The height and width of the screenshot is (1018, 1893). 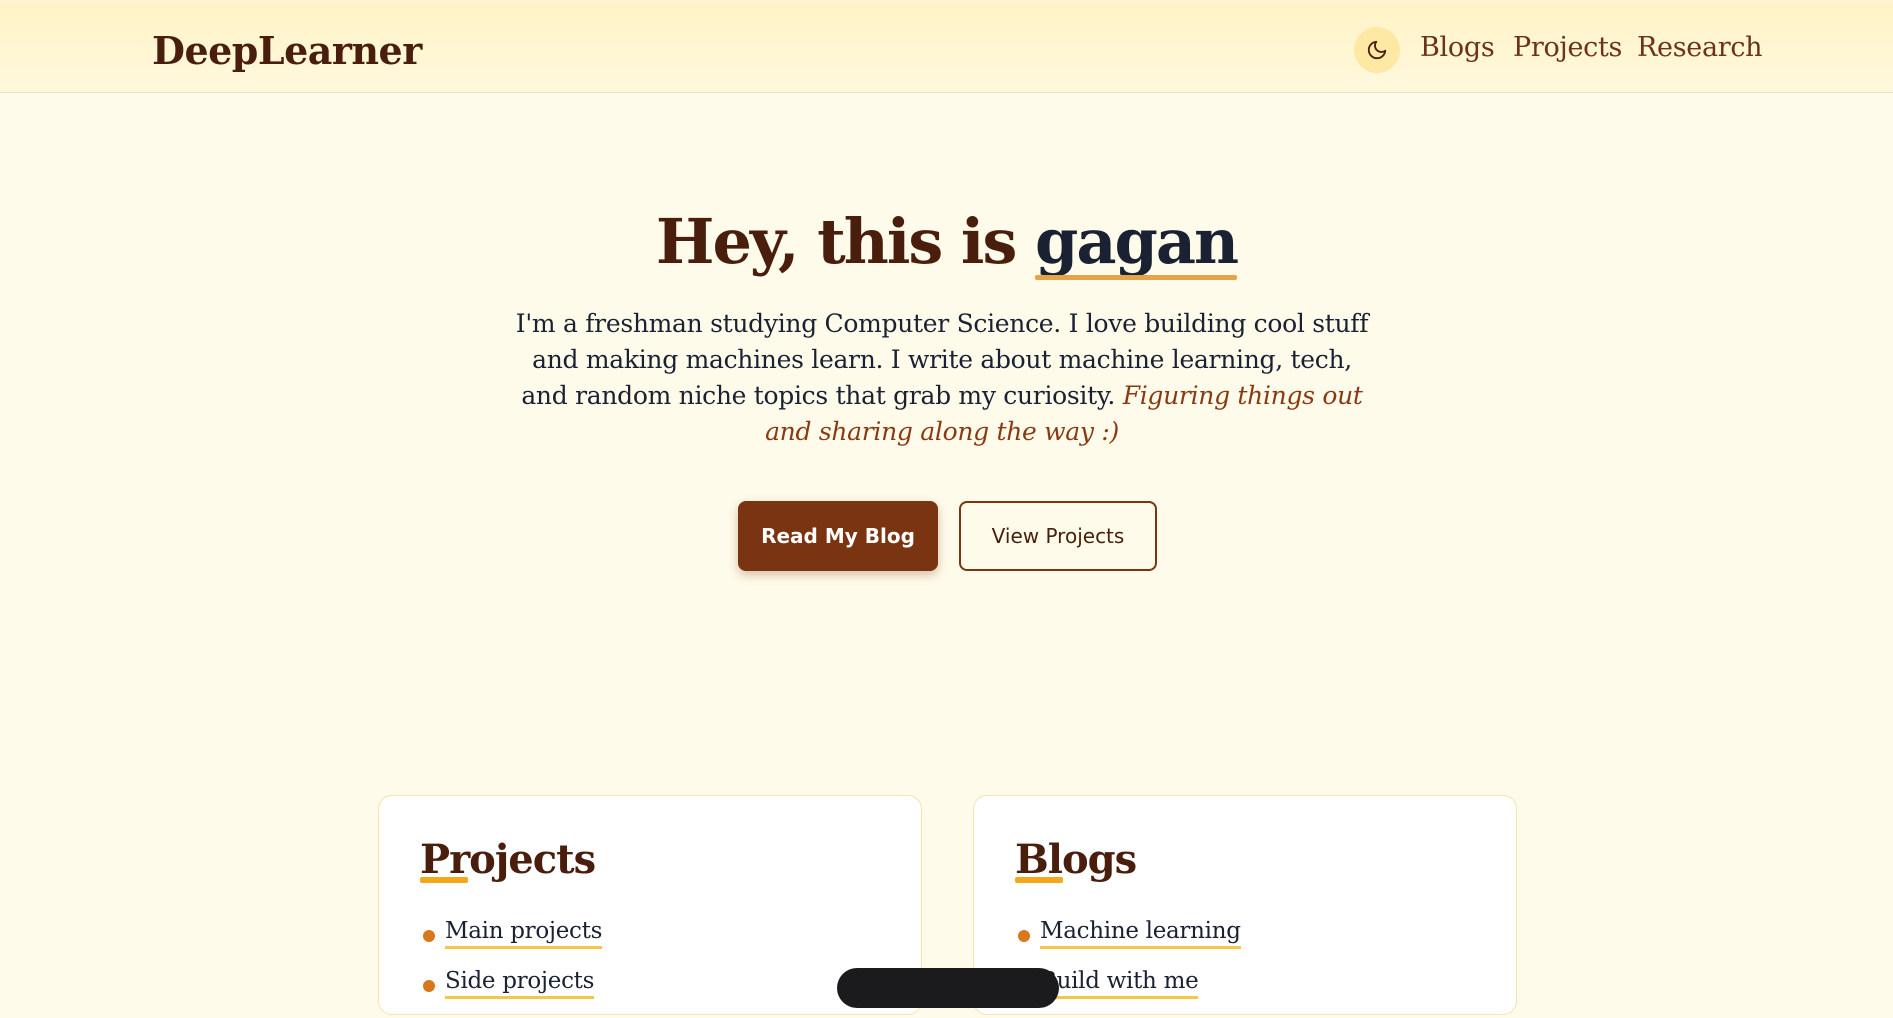 I want to click on hero-title: Hey, this is gagan, so click(x=946, y=241).